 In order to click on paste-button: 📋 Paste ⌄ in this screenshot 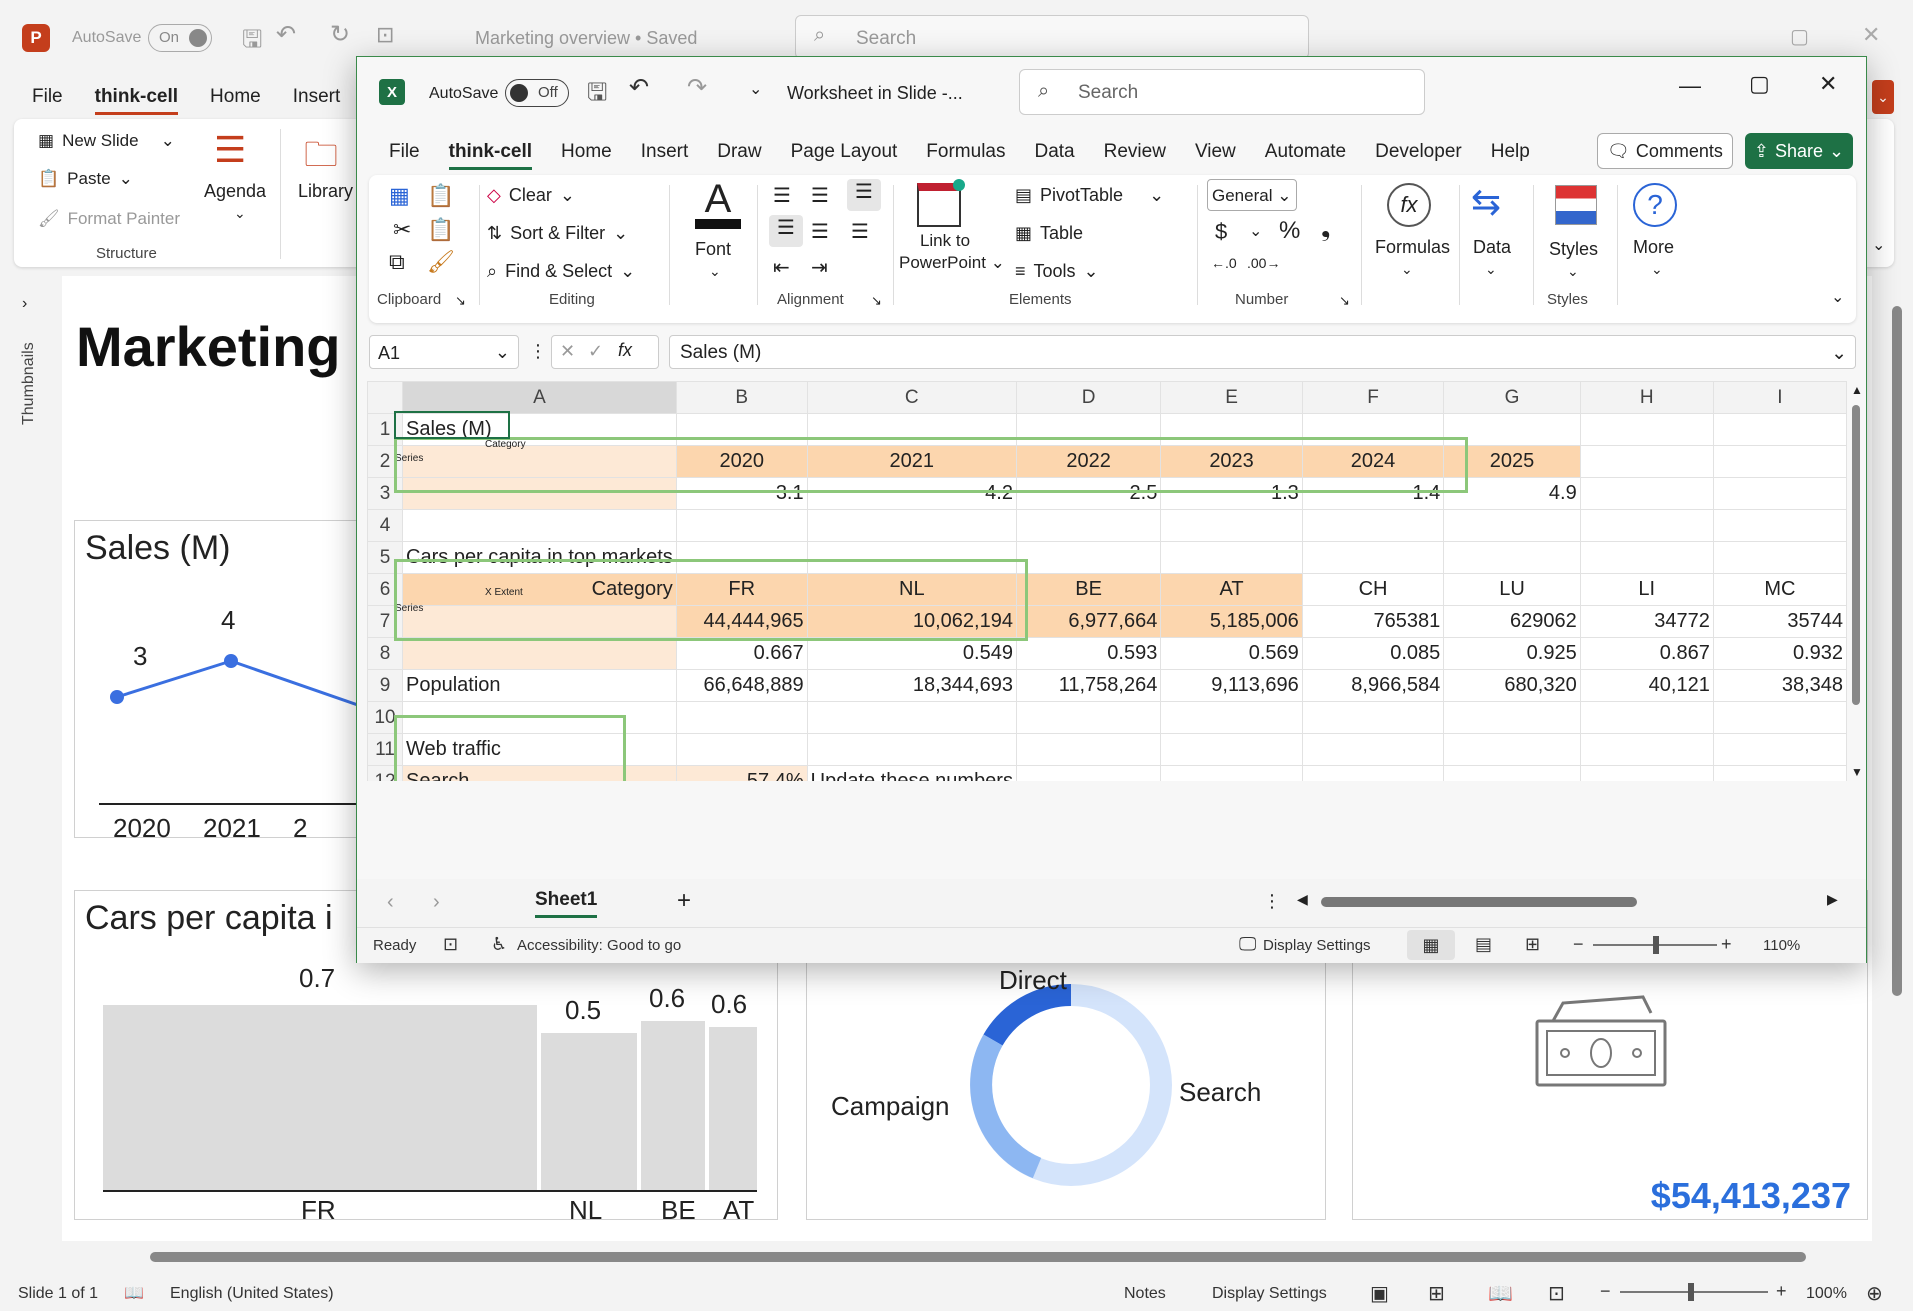, I will do `click(85, 179)`.